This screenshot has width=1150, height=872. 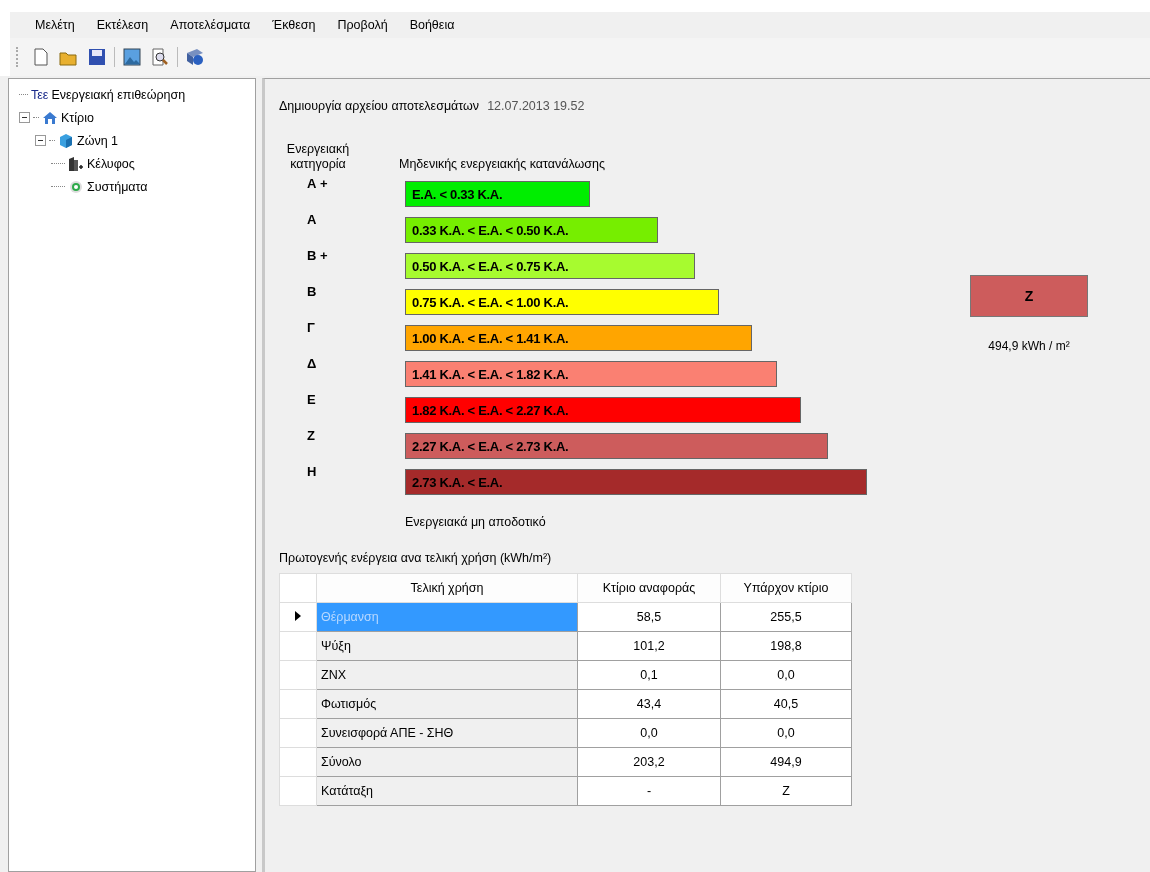 I want to click on energy-class-bar: 0.33 Κ.Α. < Ε.Α. < 0.50 Κ.Α., so click(x=531, y=230).